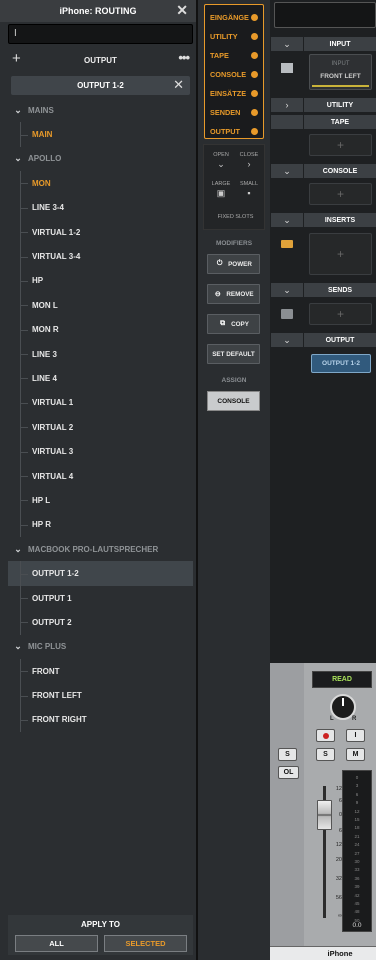  Describe the element at coordinates (234, 187) in the screenshot. I see `view-options: OPEN ⌄ CLOSE › LARGE ▣ SMALL ▪ FIXED SLOTS` at that location.